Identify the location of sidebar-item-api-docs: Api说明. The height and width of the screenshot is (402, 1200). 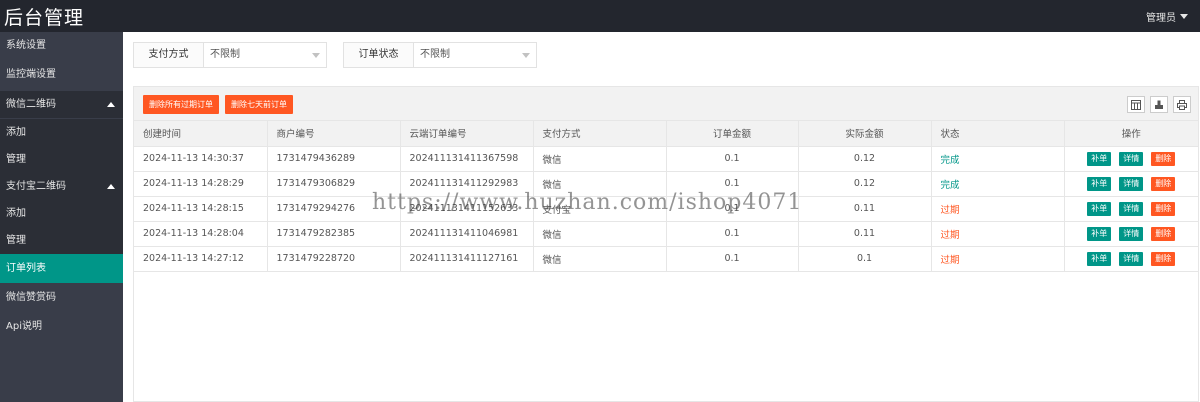
(61, 326).